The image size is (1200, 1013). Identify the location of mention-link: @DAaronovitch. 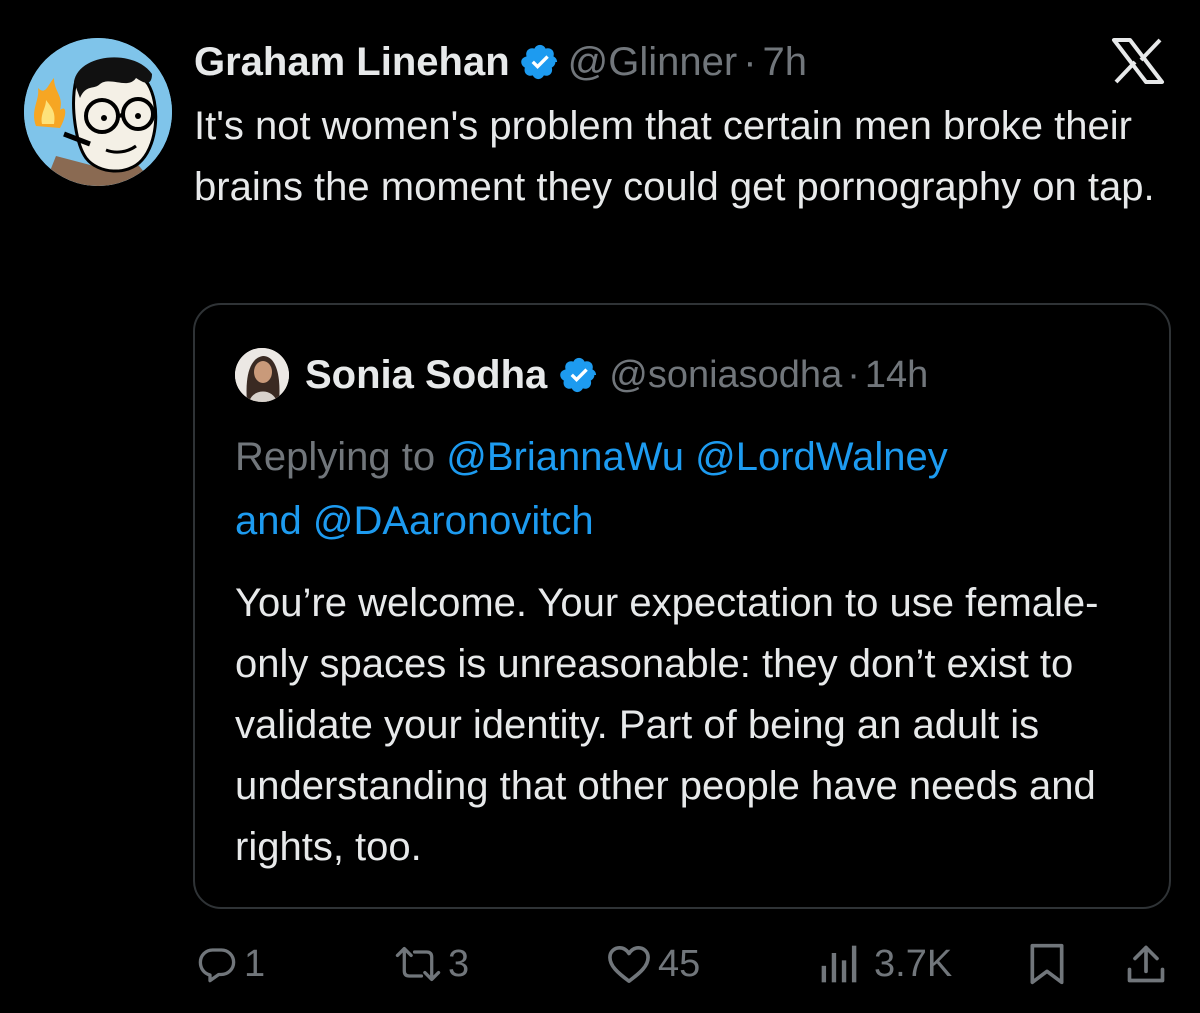
(453, 521).